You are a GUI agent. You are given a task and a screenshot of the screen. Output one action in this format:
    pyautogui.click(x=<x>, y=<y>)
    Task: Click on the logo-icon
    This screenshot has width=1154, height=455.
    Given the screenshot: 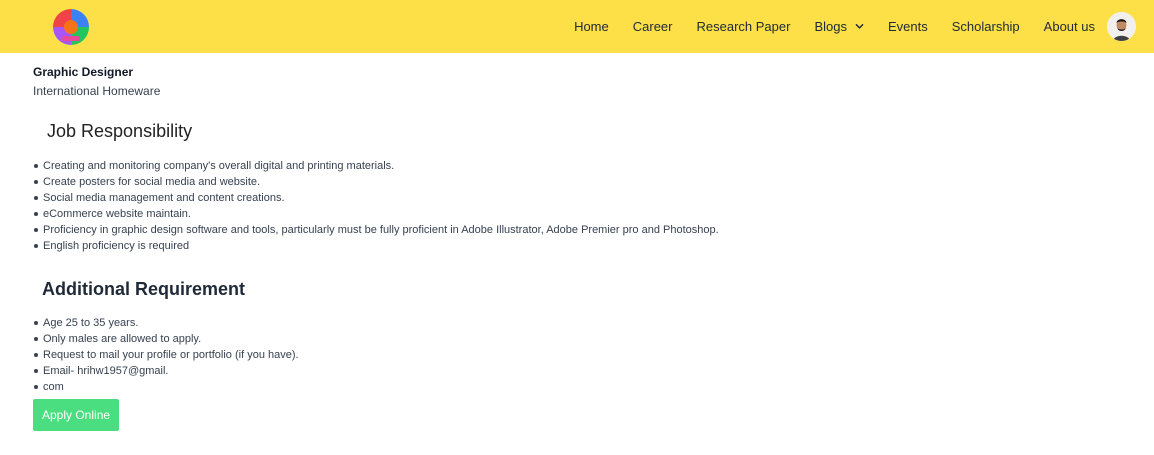 What is the action you would take?
    pyautogui.click(x=71, y=27)
    